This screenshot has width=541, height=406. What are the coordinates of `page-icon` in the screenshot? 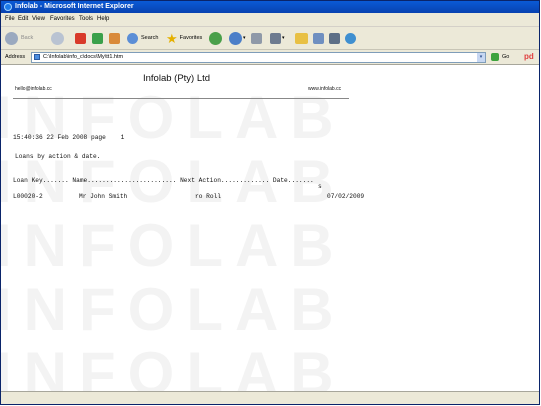 It's located at (37, 57).